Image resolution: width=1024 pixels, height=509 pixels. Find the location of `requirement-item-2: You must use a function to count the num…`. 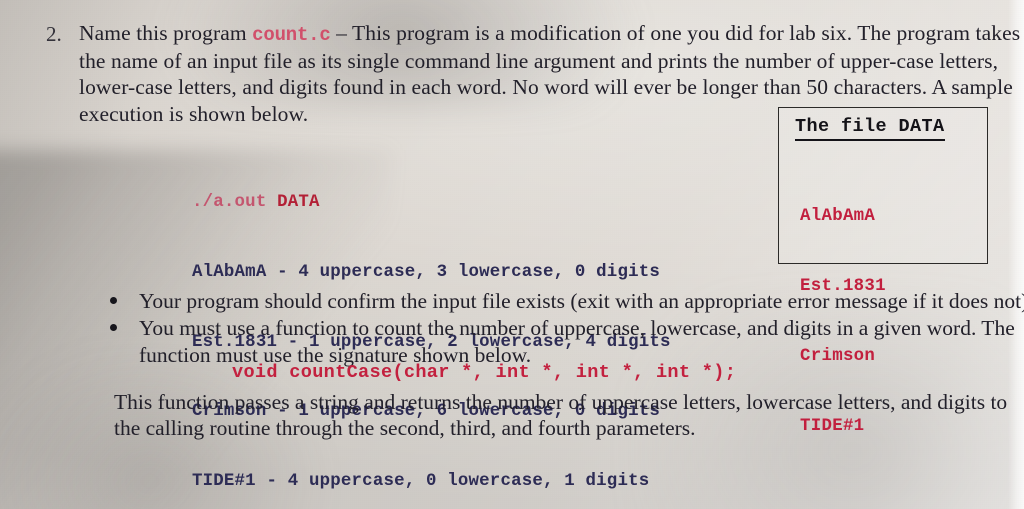

requirement-item-2: You must use a function to count the num… is located at coordinates (560, 341).